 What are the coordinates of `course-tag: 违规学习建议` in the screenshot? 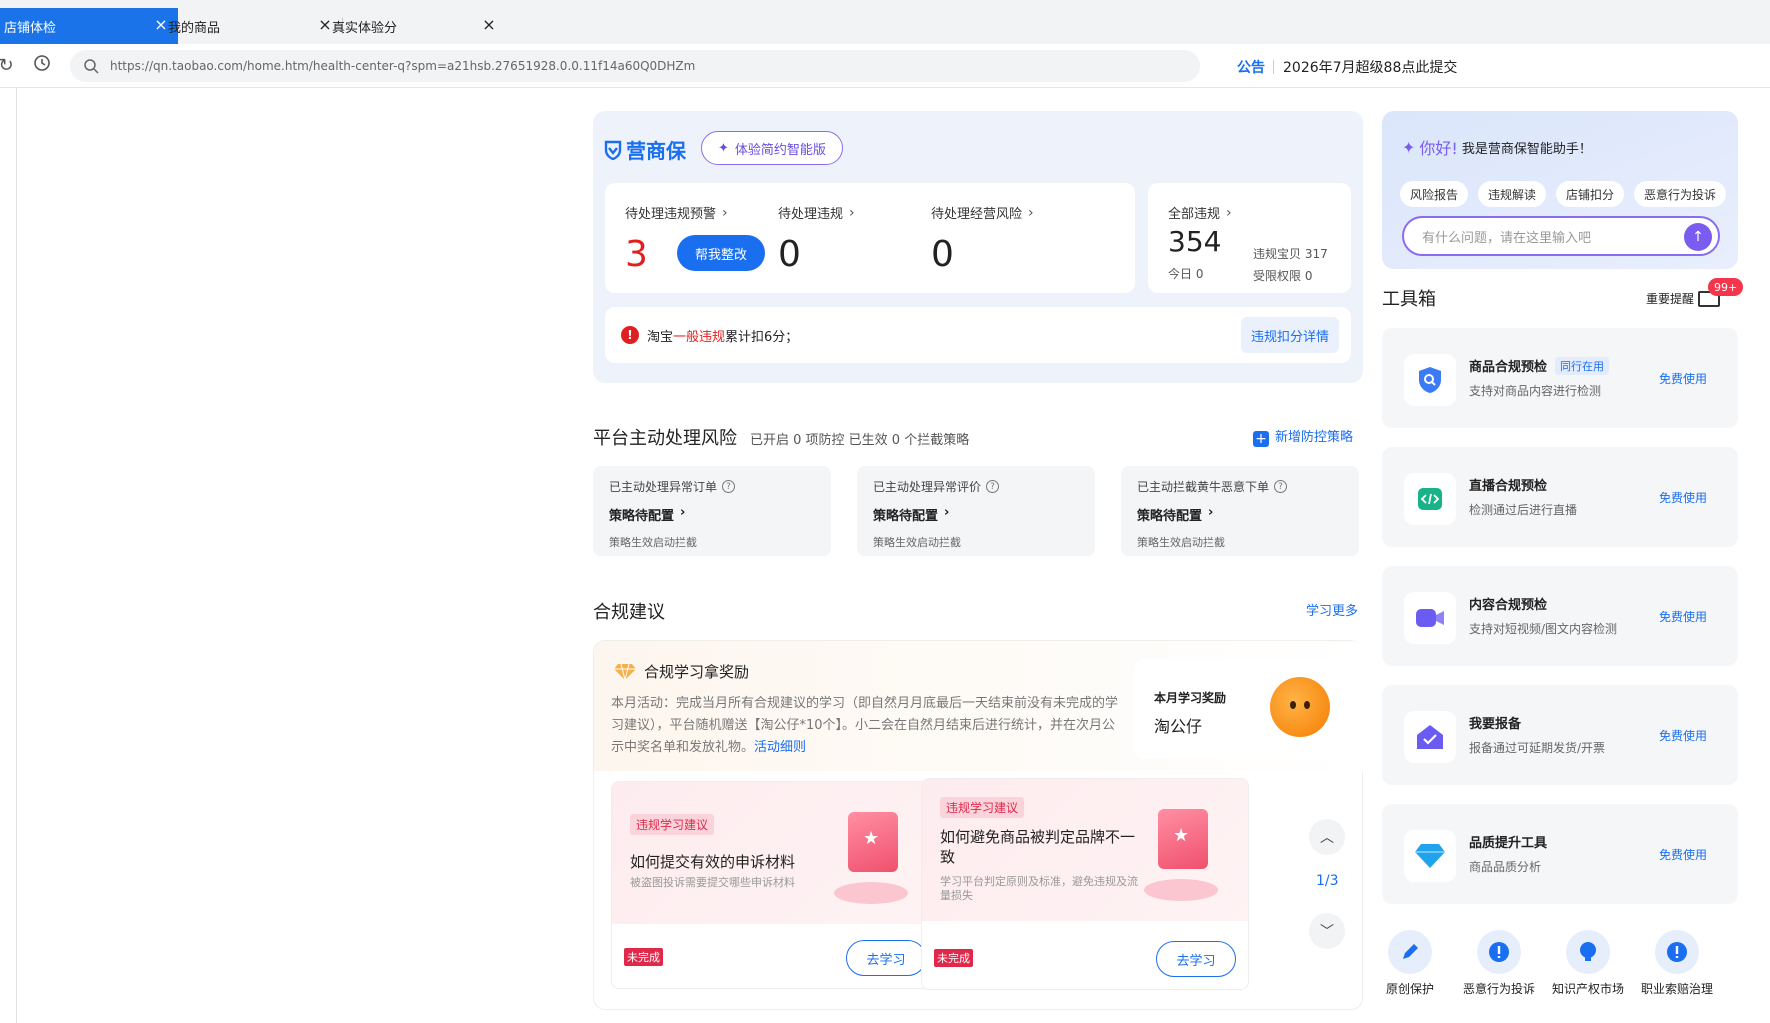 It's located at (982, 807).